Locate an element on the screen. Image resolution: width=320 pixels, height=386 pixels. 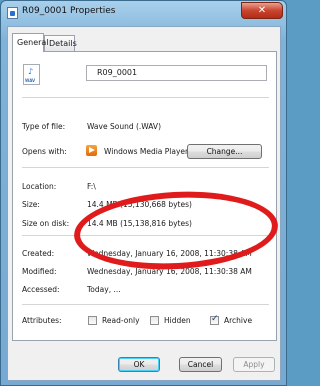
window-title: R09_0001 Properties is located at coordinates (69, 11).